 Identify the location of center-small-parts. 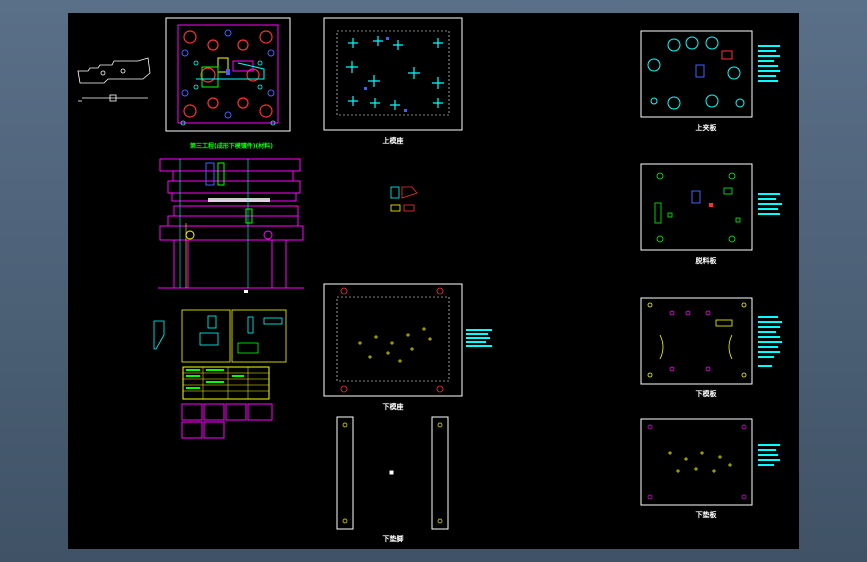
(404, 199).